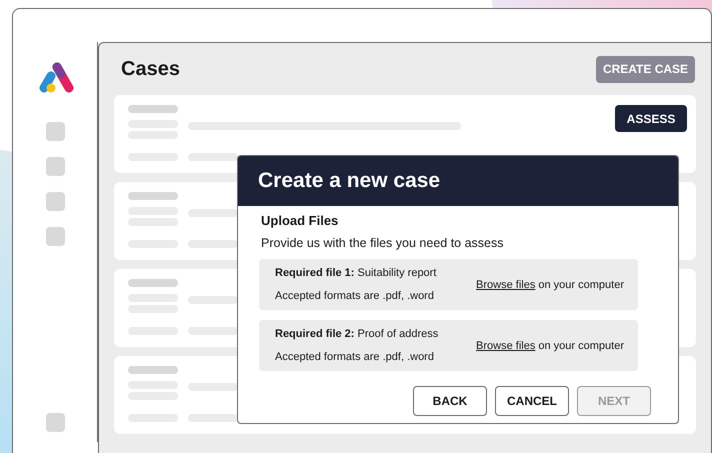 The image size is (712, 453). What do you see at coordinates (645, 69) in the screenshot?
I see `create-case-button: CREATE CASE` at bounding box center [645, 69].